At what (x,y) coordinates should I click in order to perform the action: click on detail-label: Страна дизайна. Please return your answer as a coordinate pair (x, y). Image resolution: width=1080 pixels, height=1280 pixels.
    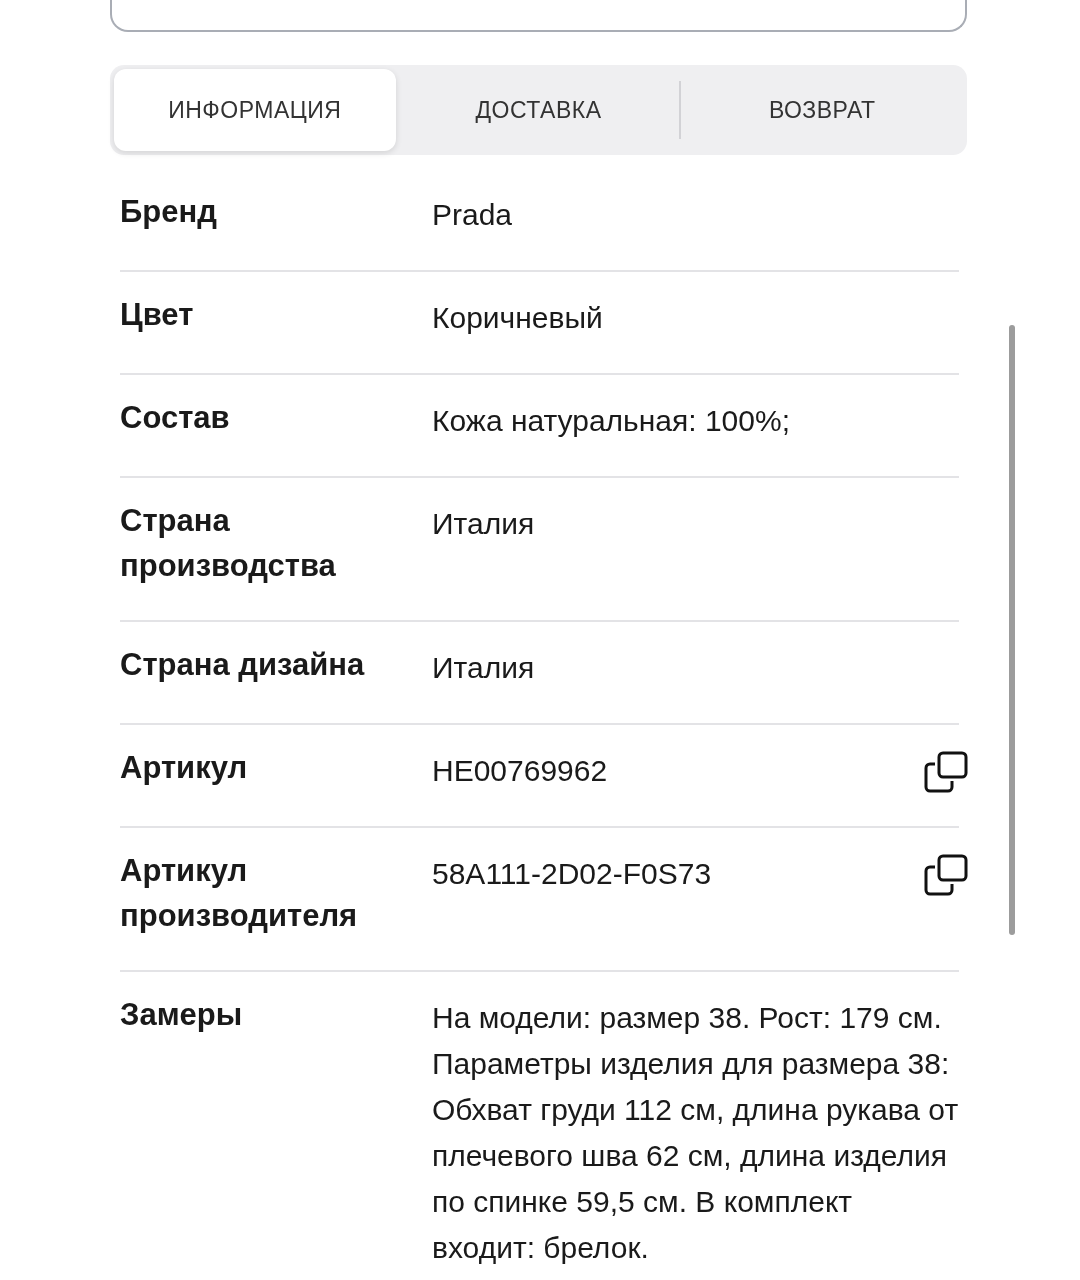
    Looking at the image, I should click on (243, 665).